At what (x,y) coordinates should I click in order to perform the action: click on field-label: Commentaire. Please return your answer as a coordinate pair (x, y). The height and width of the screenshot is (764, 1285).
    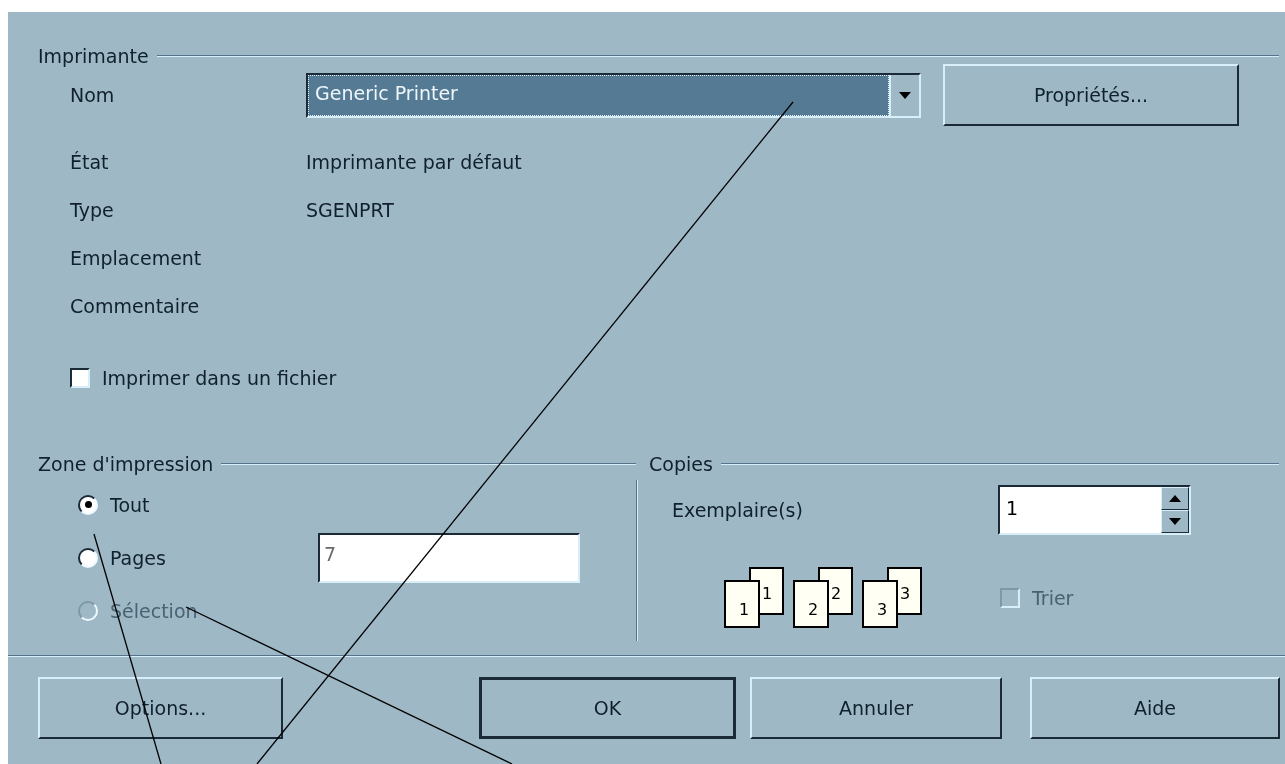
    Looking at the image, I should click on (135, 306).